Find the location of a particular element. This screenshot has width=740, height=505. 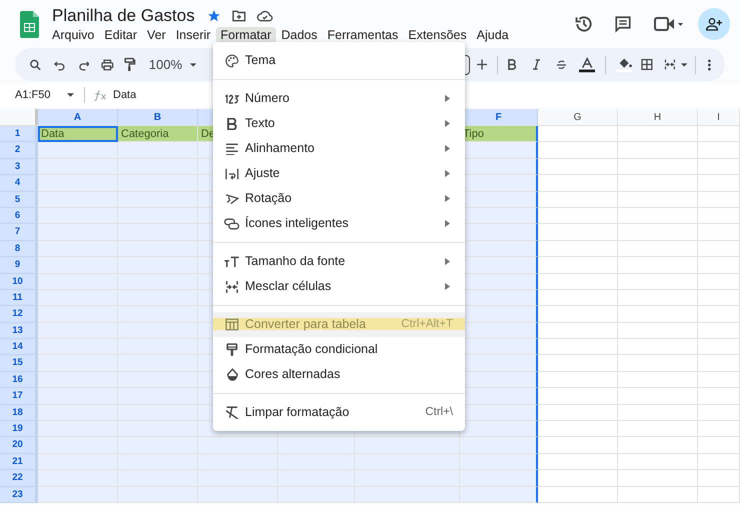

table-cell: Data is located at coordinates (78, 134).